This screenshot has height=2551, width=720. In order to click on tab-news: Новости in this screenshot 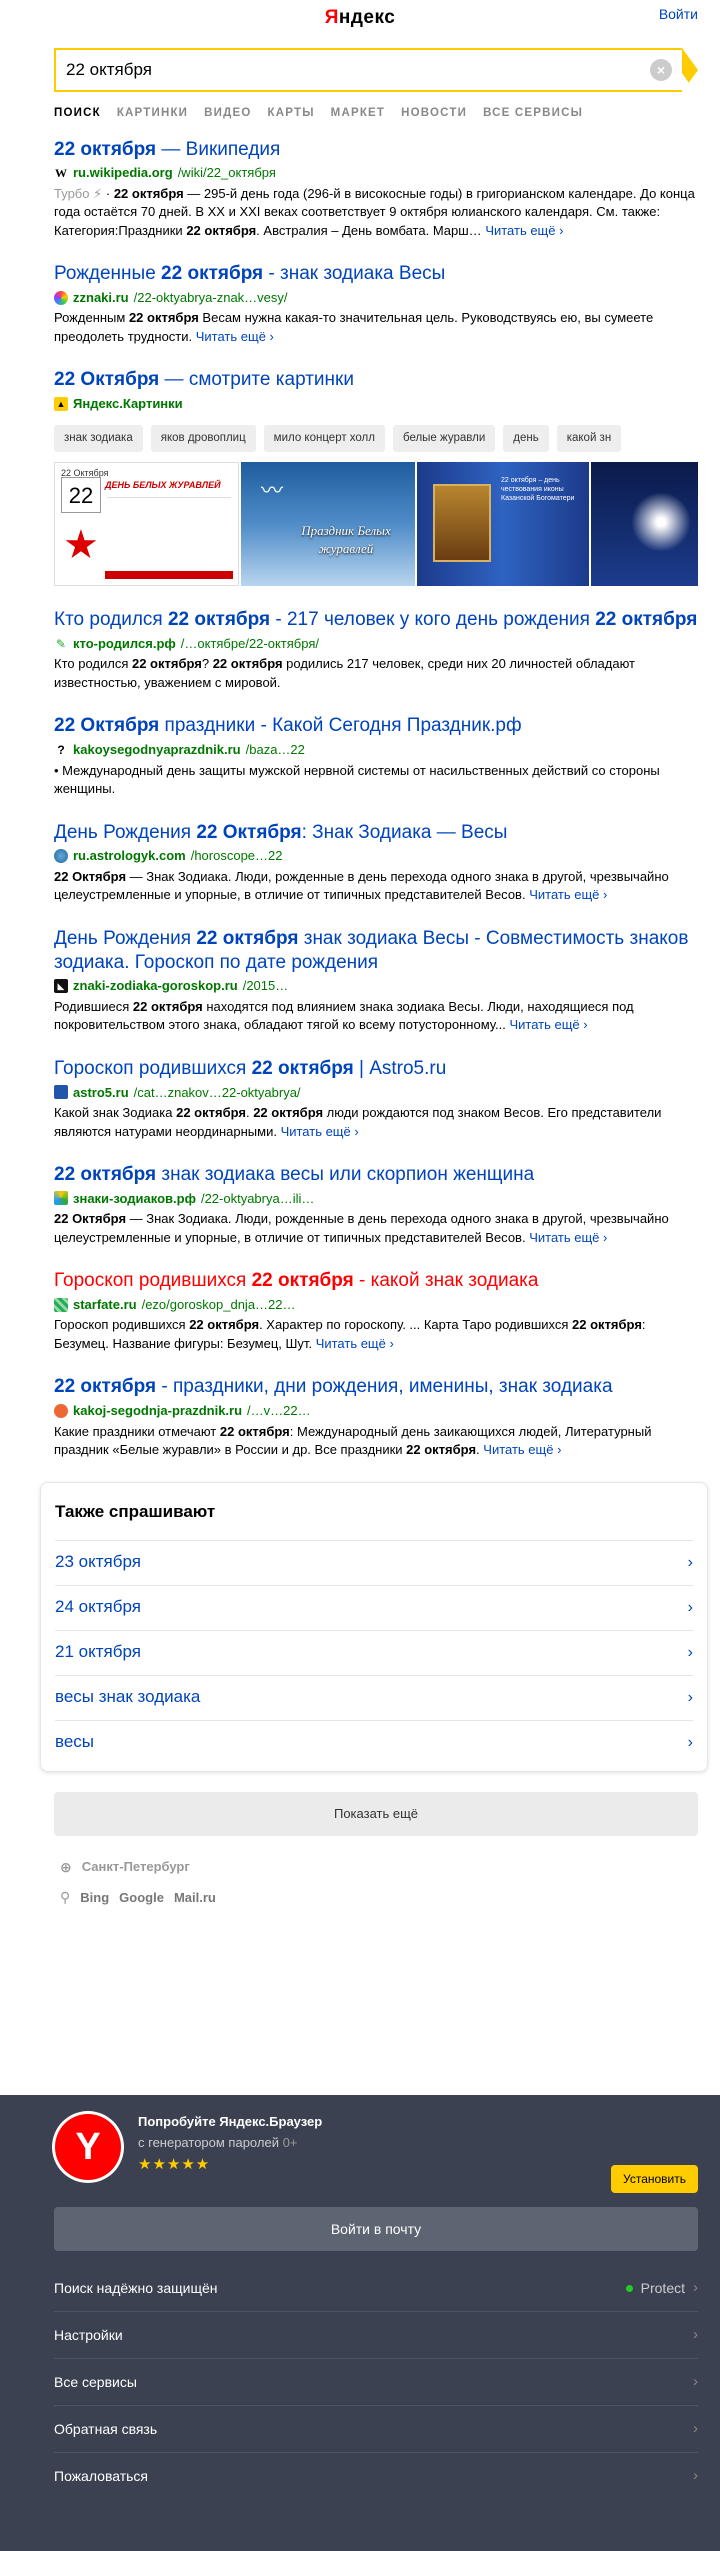, I will do `click(434, 114)`.